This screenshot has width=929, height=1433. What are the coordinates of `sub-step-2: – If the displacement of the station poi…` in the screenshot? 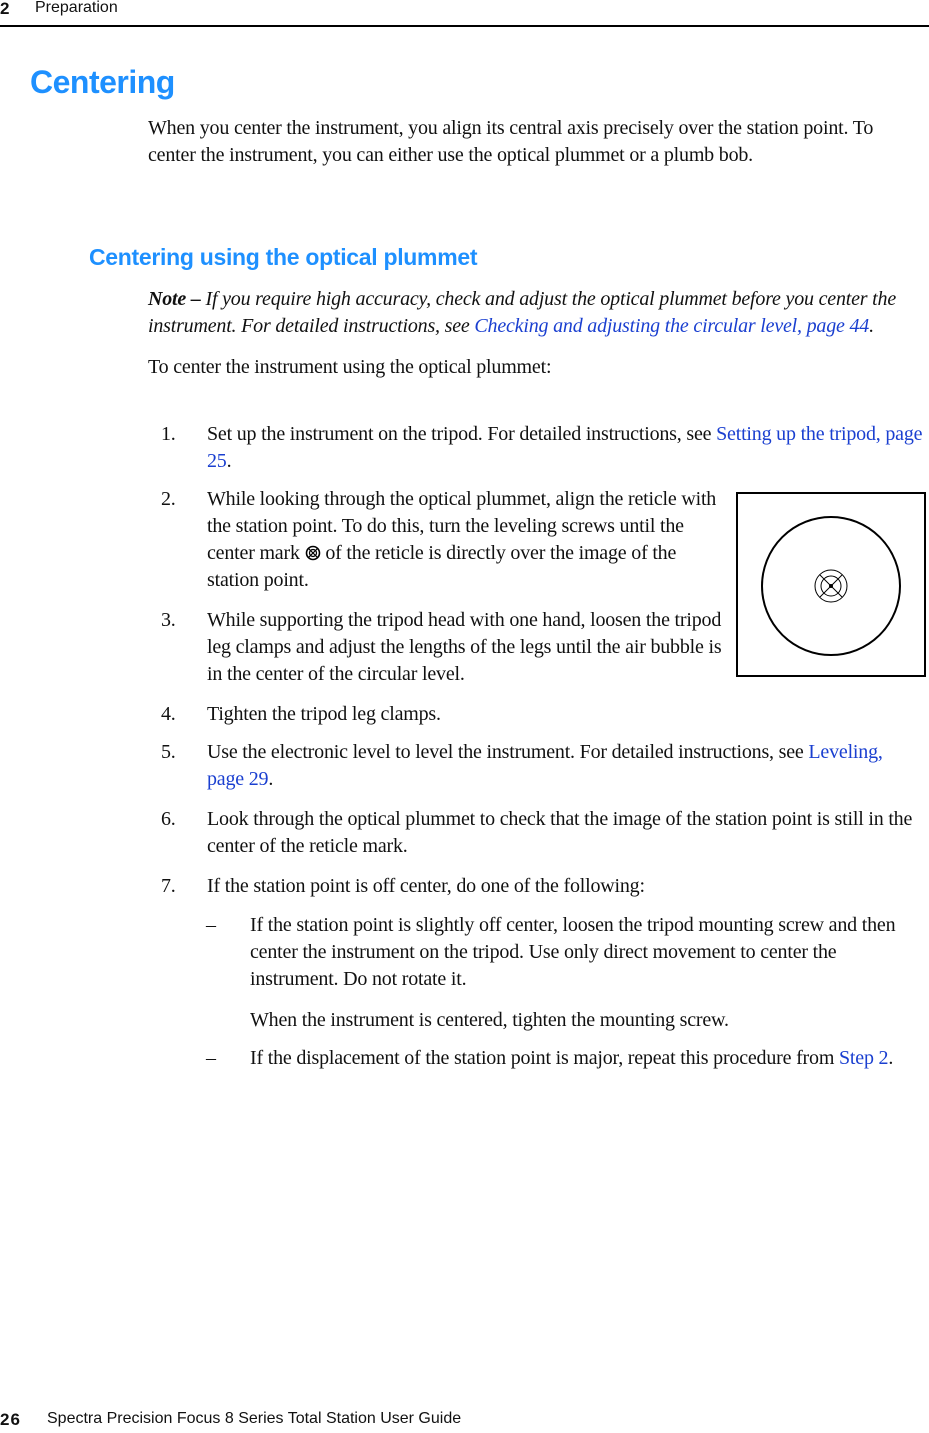 It's located at (567, 1072).